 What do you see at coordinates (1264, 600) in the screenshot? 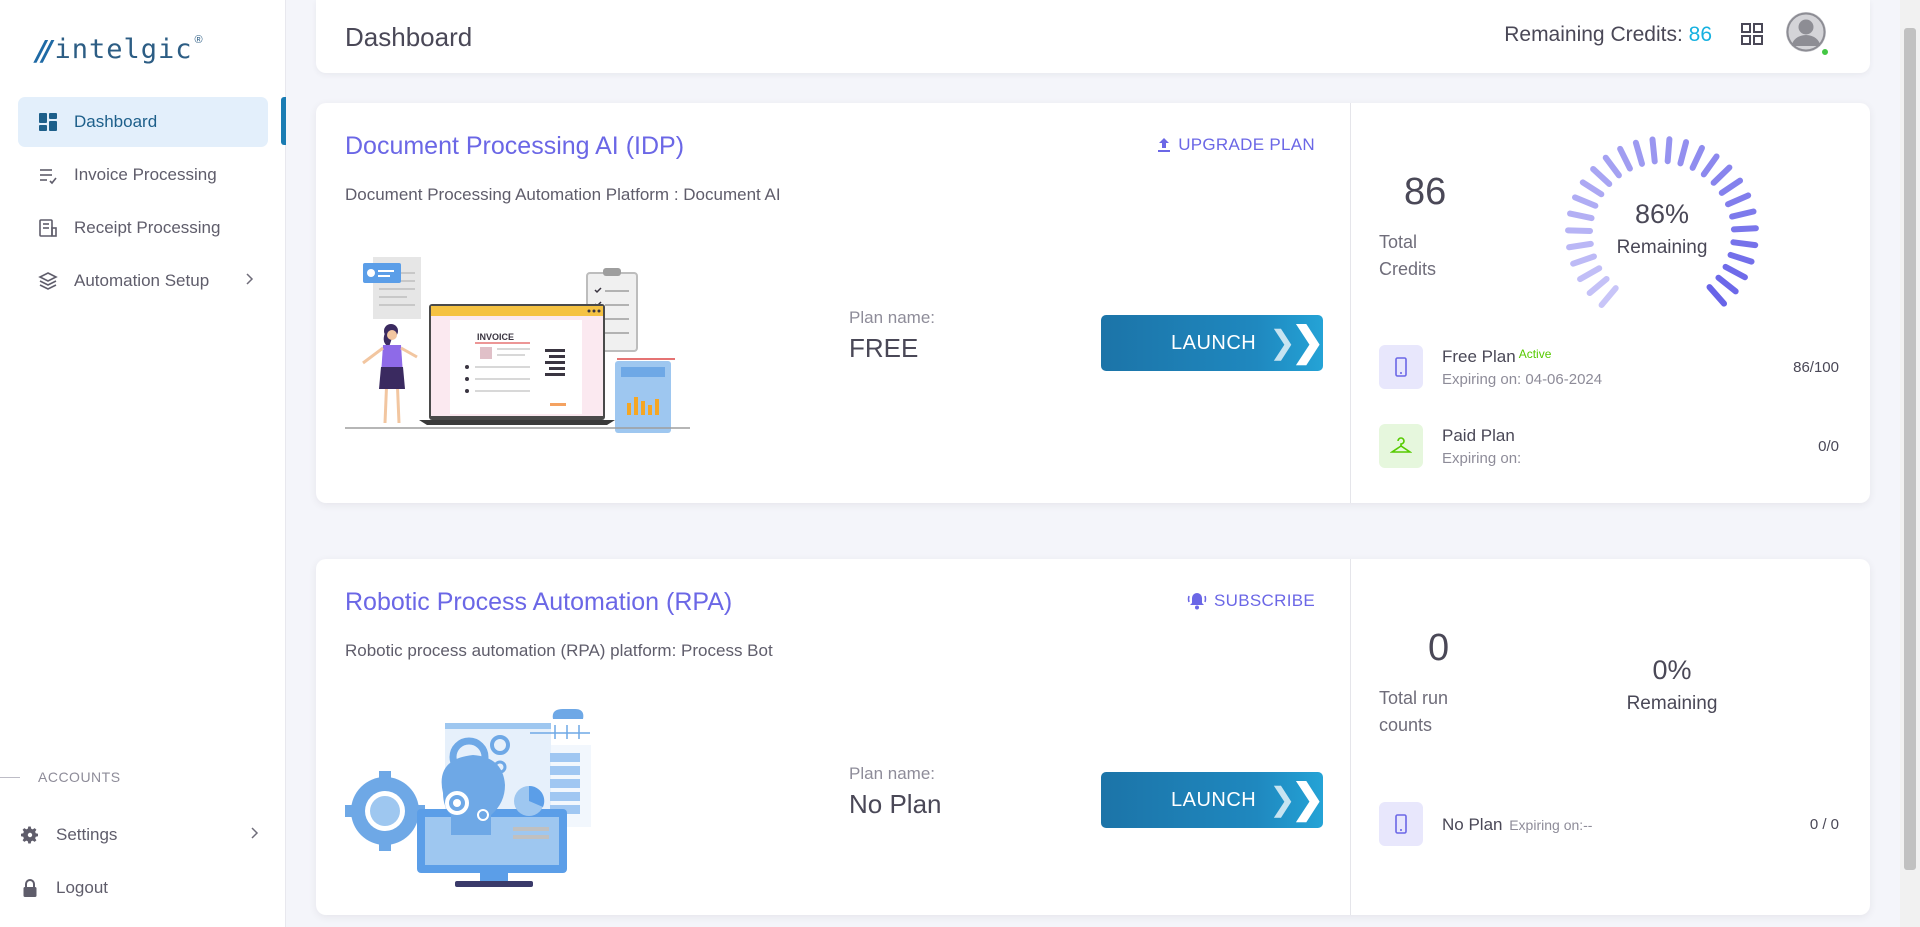
I see `subscribe-label: SUBSCRIBE` at bounding box center [1264, 600].